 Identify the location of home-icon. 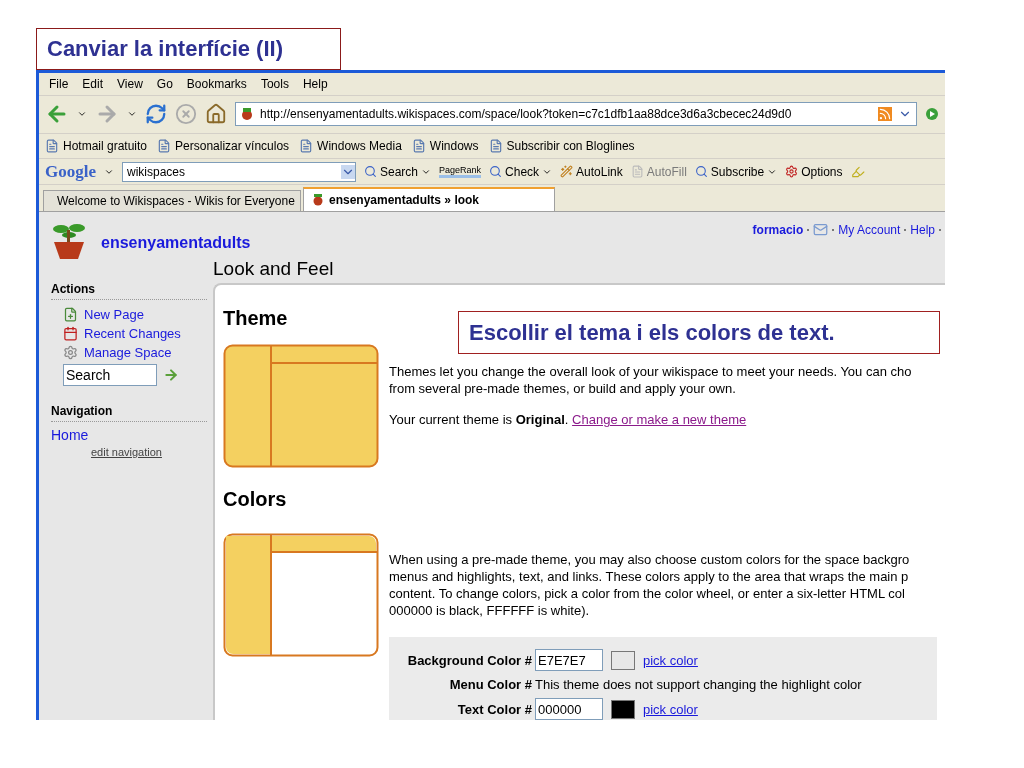
(216, 114).